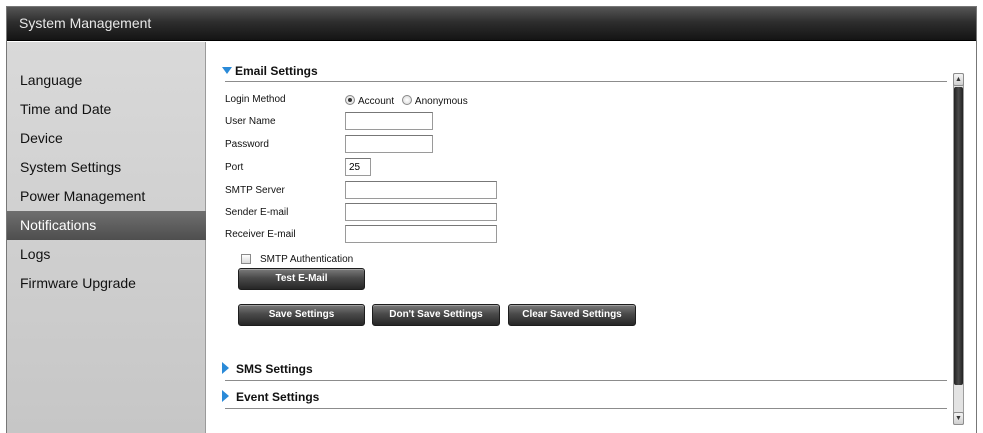 The width and height of the screenshot is (983, 433). I want to click on login-method-label: Login Method, so click(255, 99).